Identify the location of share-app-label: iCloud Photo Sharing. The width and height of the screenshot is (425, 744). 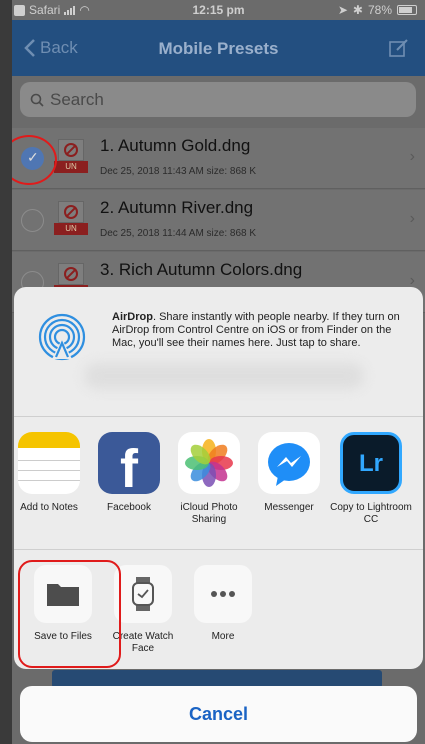
(209, 513).